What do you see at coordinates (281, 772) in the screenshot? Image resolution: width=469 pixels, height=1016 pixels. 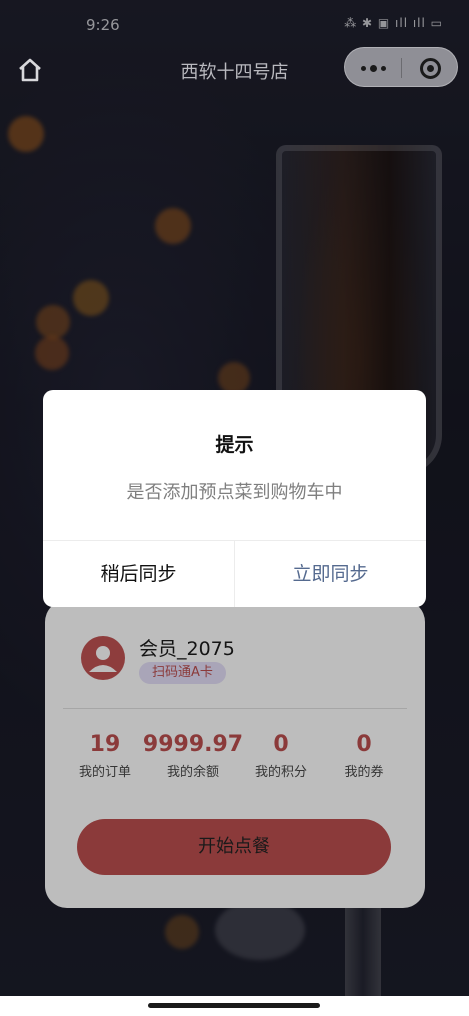 I see `stat-label: 我的积分` at bounding box center [281, 772].